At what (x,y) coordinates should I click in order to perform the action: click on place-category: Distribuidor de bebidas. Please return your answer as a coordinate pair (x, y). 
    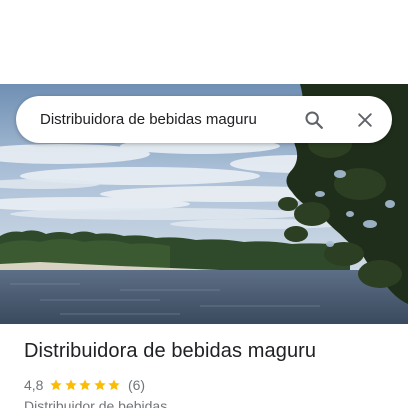
    Looking at the image, I should click on (96, 403).